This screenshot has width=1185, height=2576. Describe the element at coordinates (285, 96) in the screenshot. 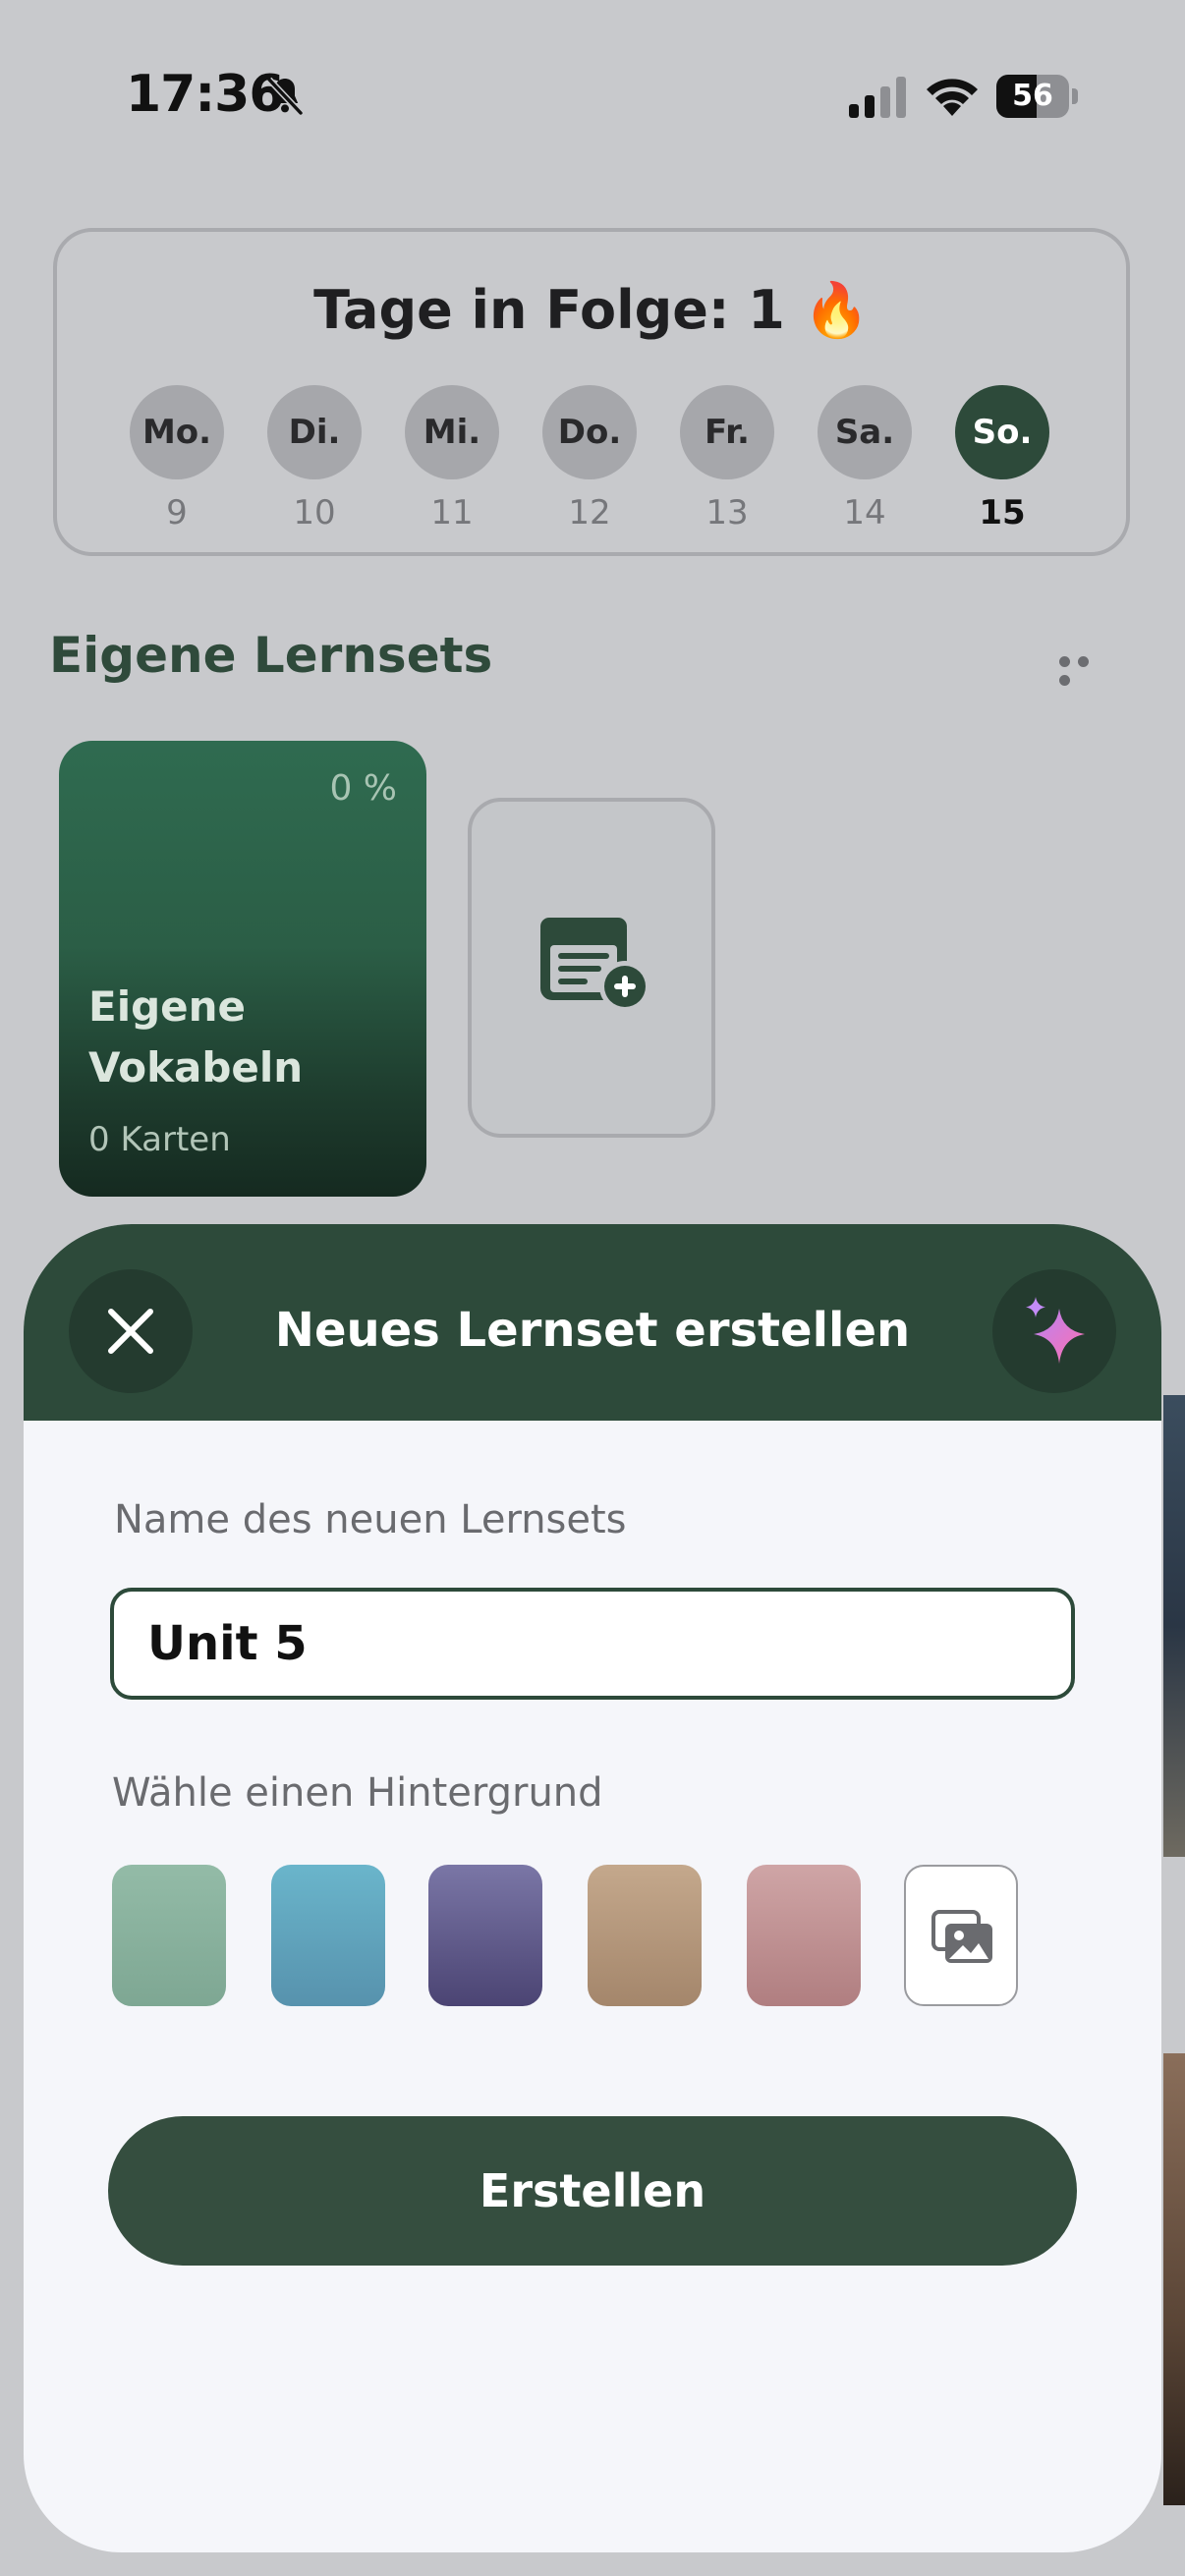

I see `bell-slash-icon` at that location.